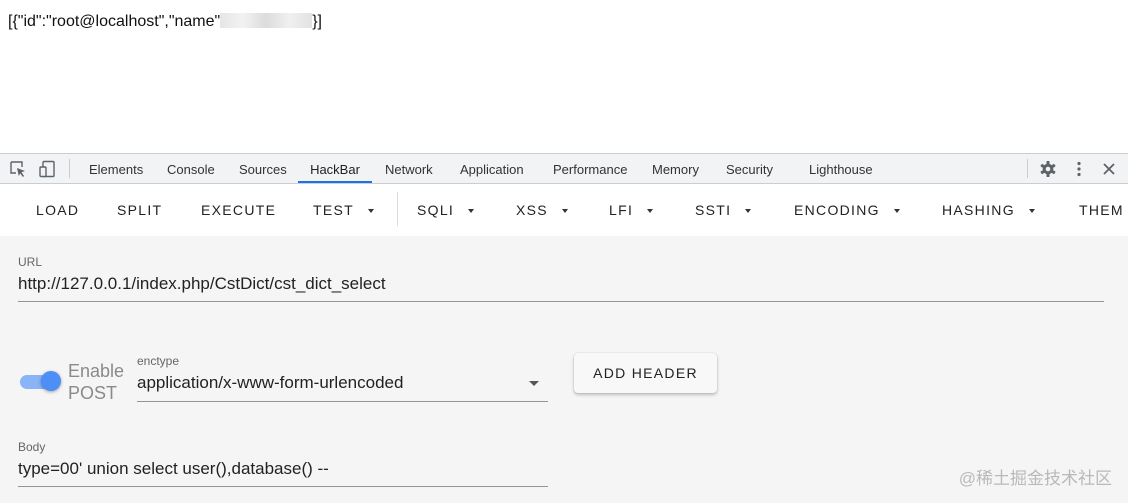 This screenshot has height=503, width=1128. What do you see at coordinates (534, 383) in the screenshot?
I see `dropdown-arrow-icon` at bounding box center [534, 383].